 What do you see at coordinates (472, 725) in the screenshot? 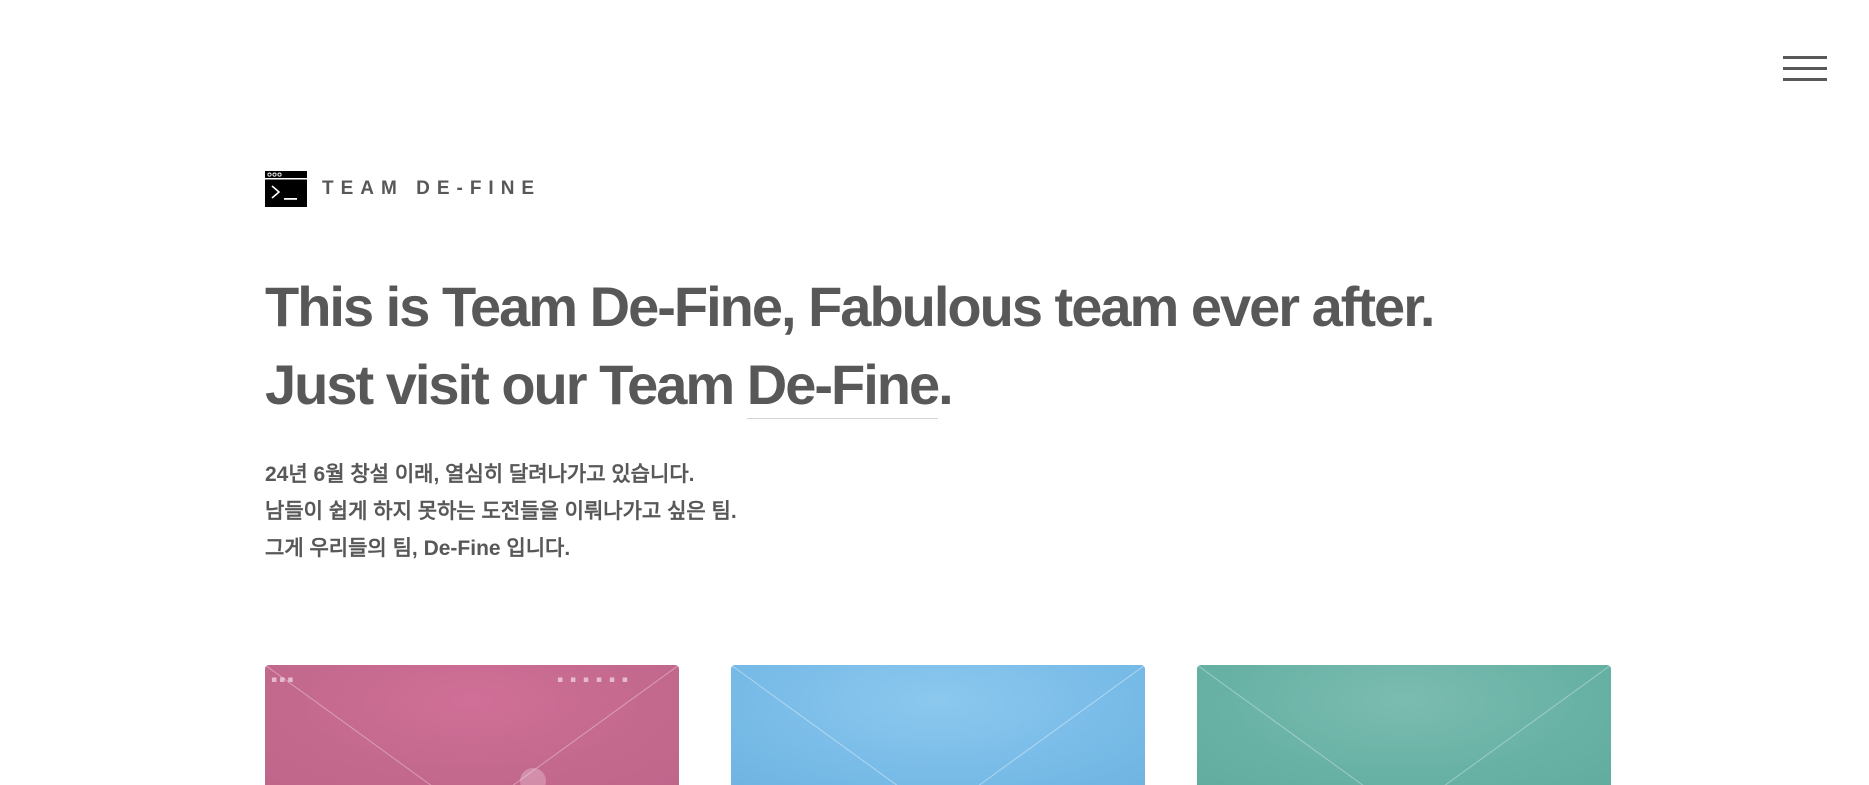
I see `project-card: ▪▪▪ ▪ ▪ ▪ ▪ ▪ ▪` at bounding box center [472, 725].